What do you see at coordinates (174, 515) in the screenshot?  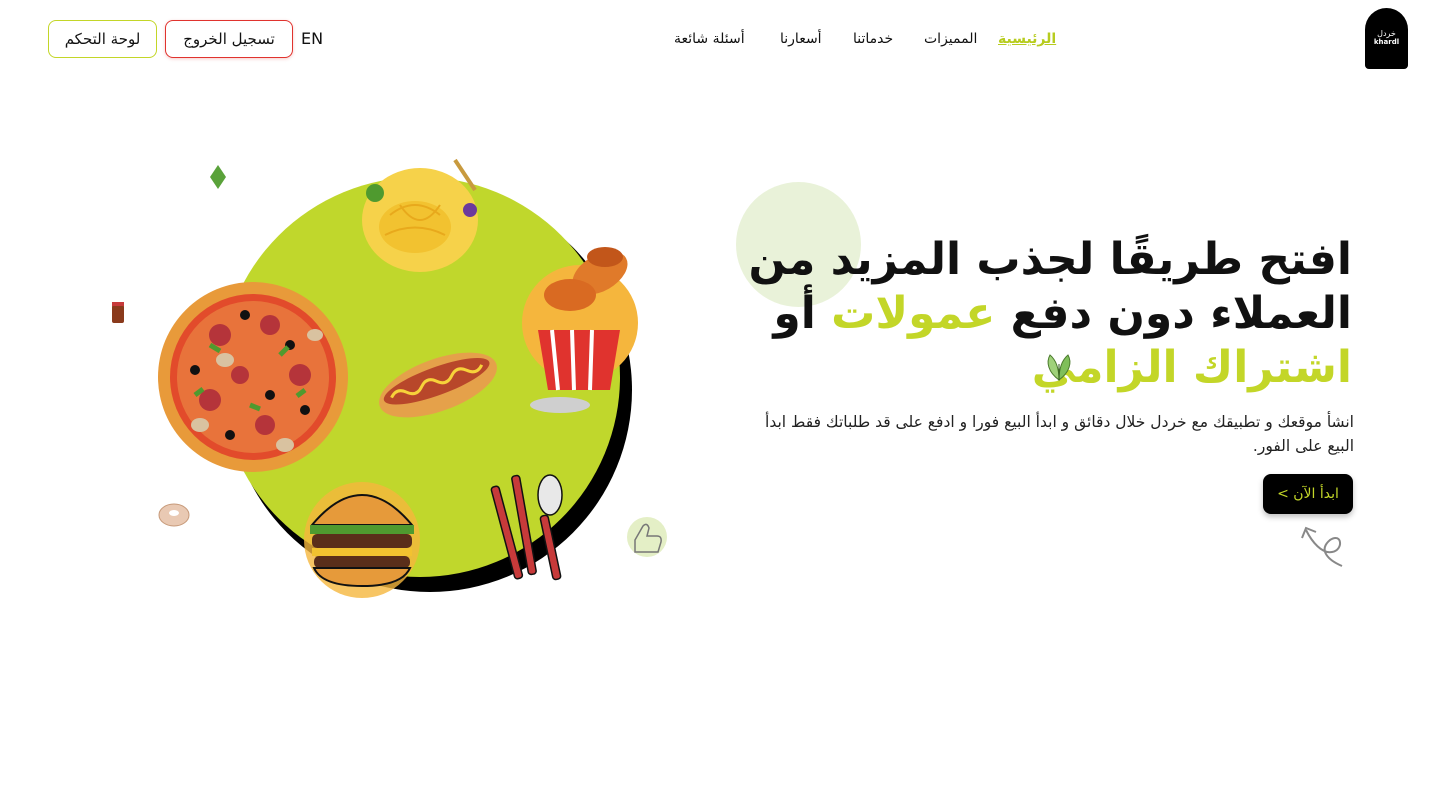 I see `donut-illustration` at bounding box center [174, 515].